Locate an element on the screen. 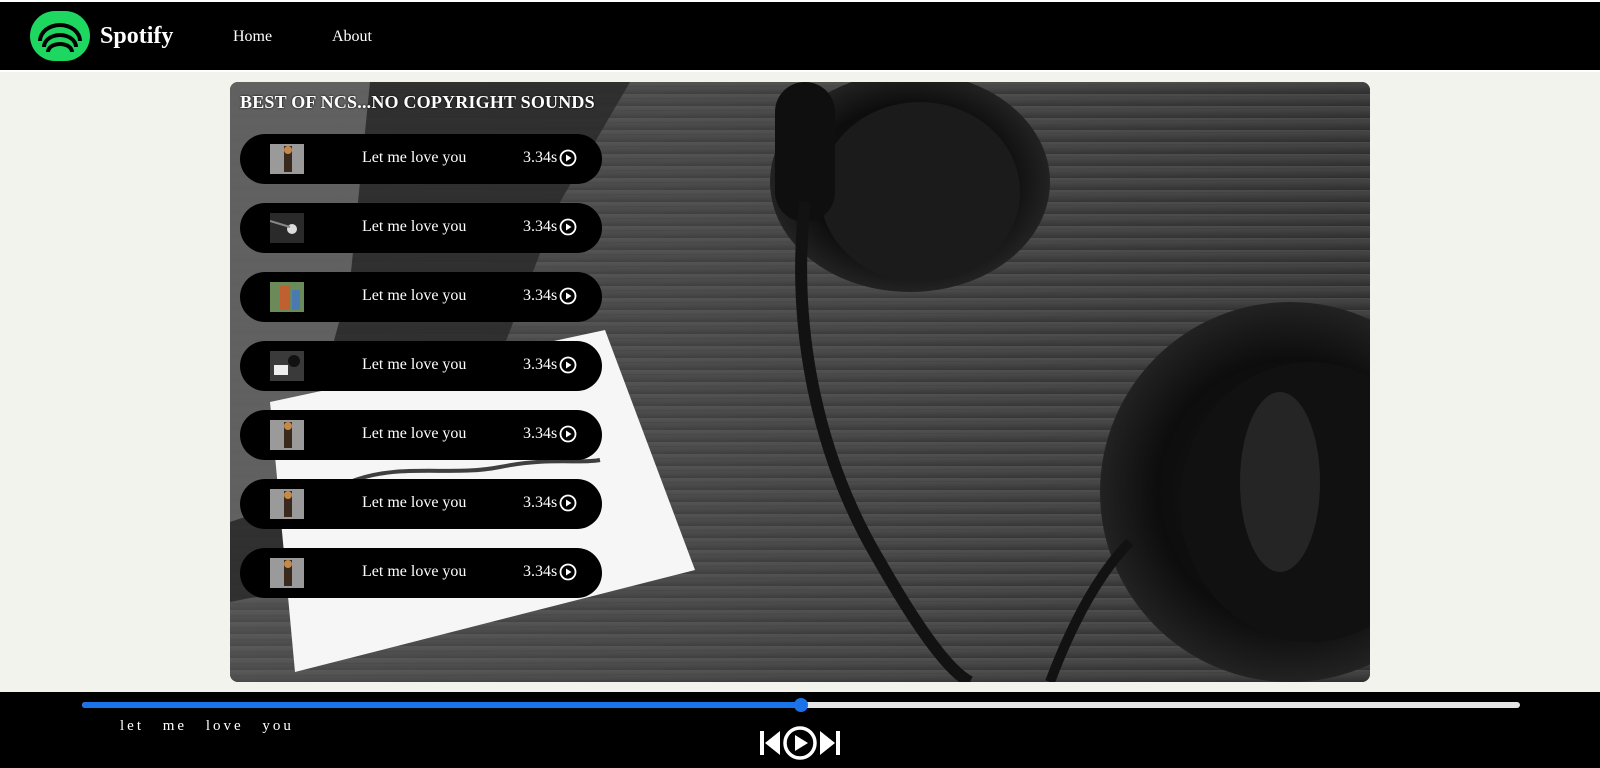 The width and height of the screenshot is (1600, 768). song-item-5: Let me love you 3.34s is located at coordinates (421, 435).